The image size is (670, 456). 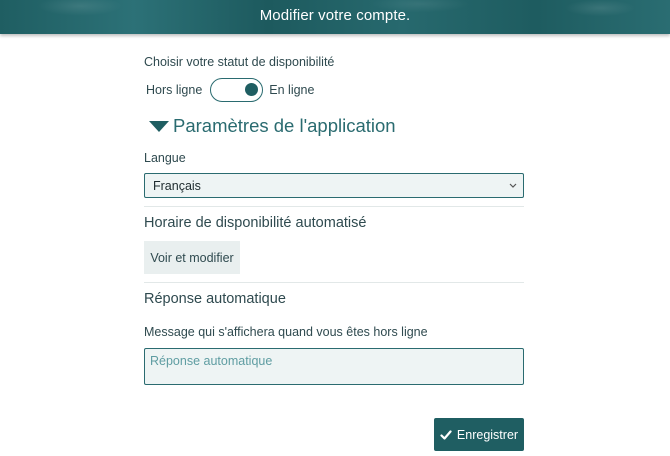 I want to click on chevron-down-icon, so click(x=513, y=187).